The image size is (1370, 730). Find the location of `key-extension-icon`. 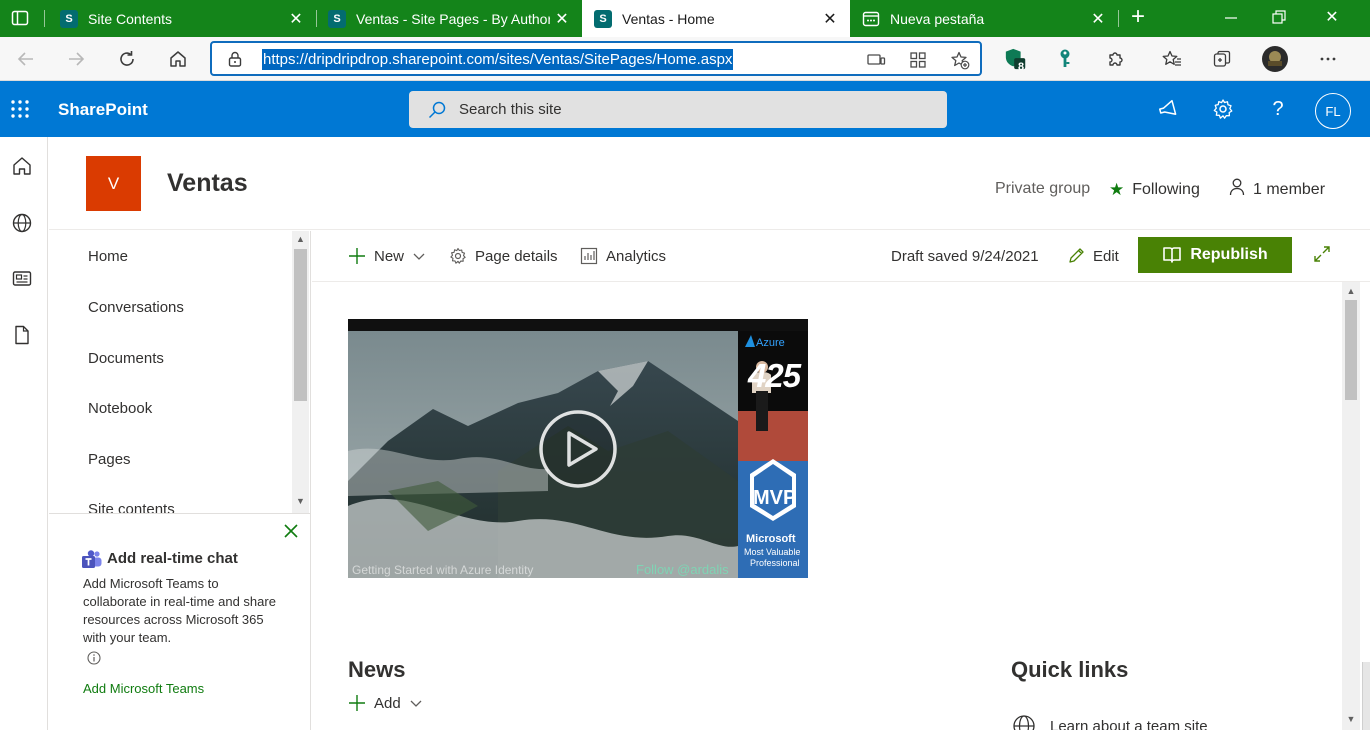

key-extension-icon is located at coordinates (1065, 59).